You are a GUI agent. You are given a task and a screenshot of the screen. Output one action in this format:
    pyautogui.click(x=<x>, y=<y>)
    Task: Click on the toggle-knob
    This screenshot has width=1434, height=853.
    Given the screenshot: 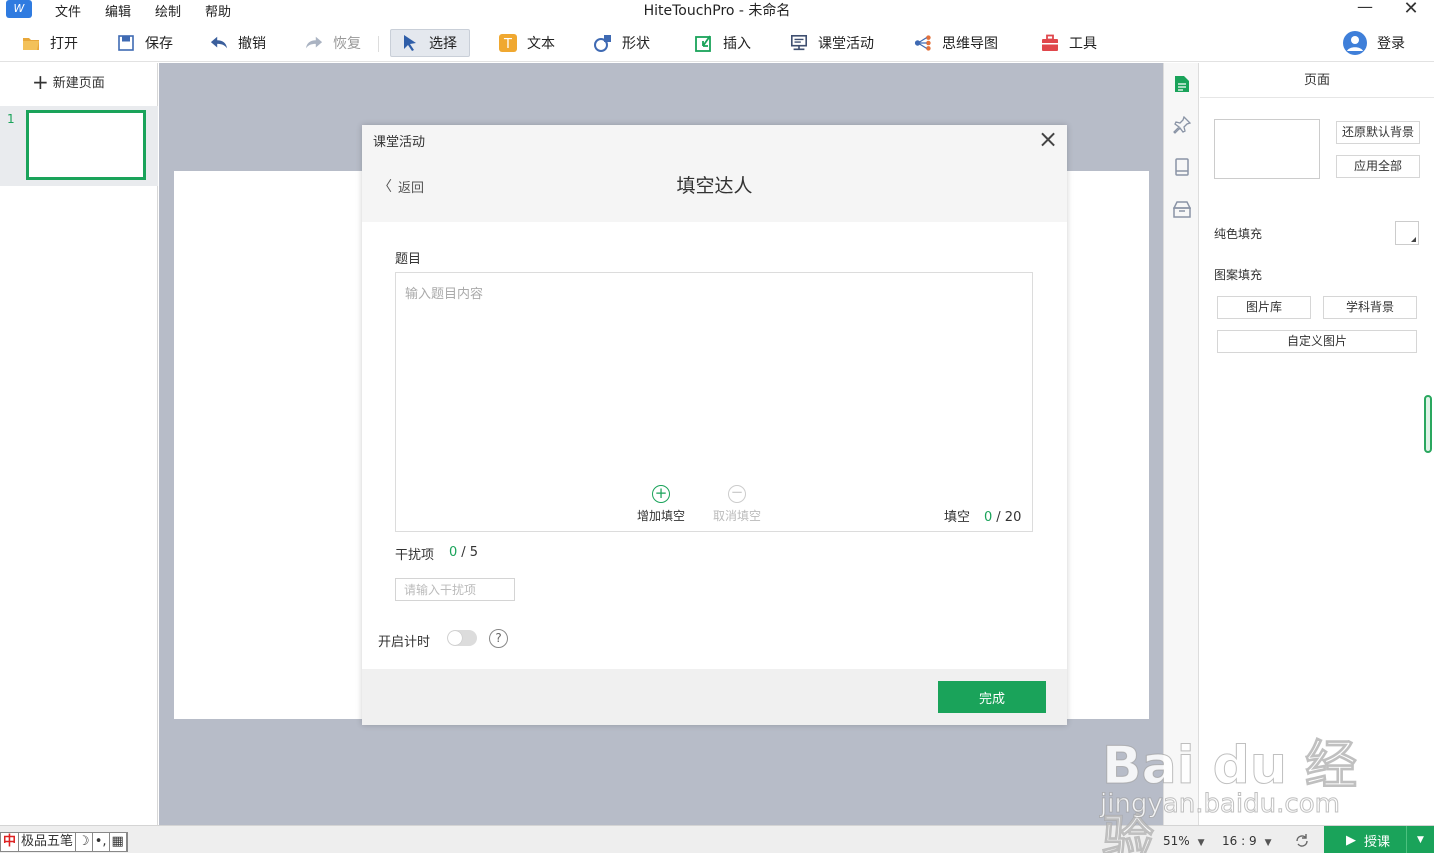 What is the action you would take?
    pyautogui.click(x=455, y=638)
    